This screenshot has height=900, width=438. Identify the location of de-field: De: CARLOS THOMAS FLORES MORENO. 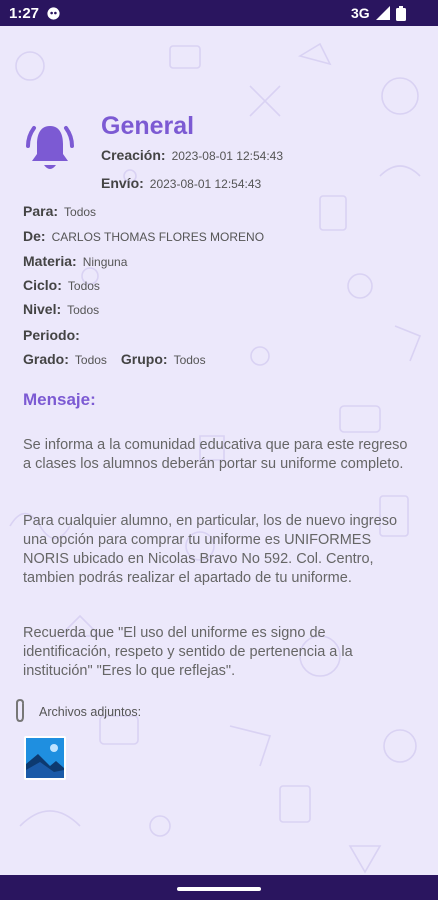
(143, 236).